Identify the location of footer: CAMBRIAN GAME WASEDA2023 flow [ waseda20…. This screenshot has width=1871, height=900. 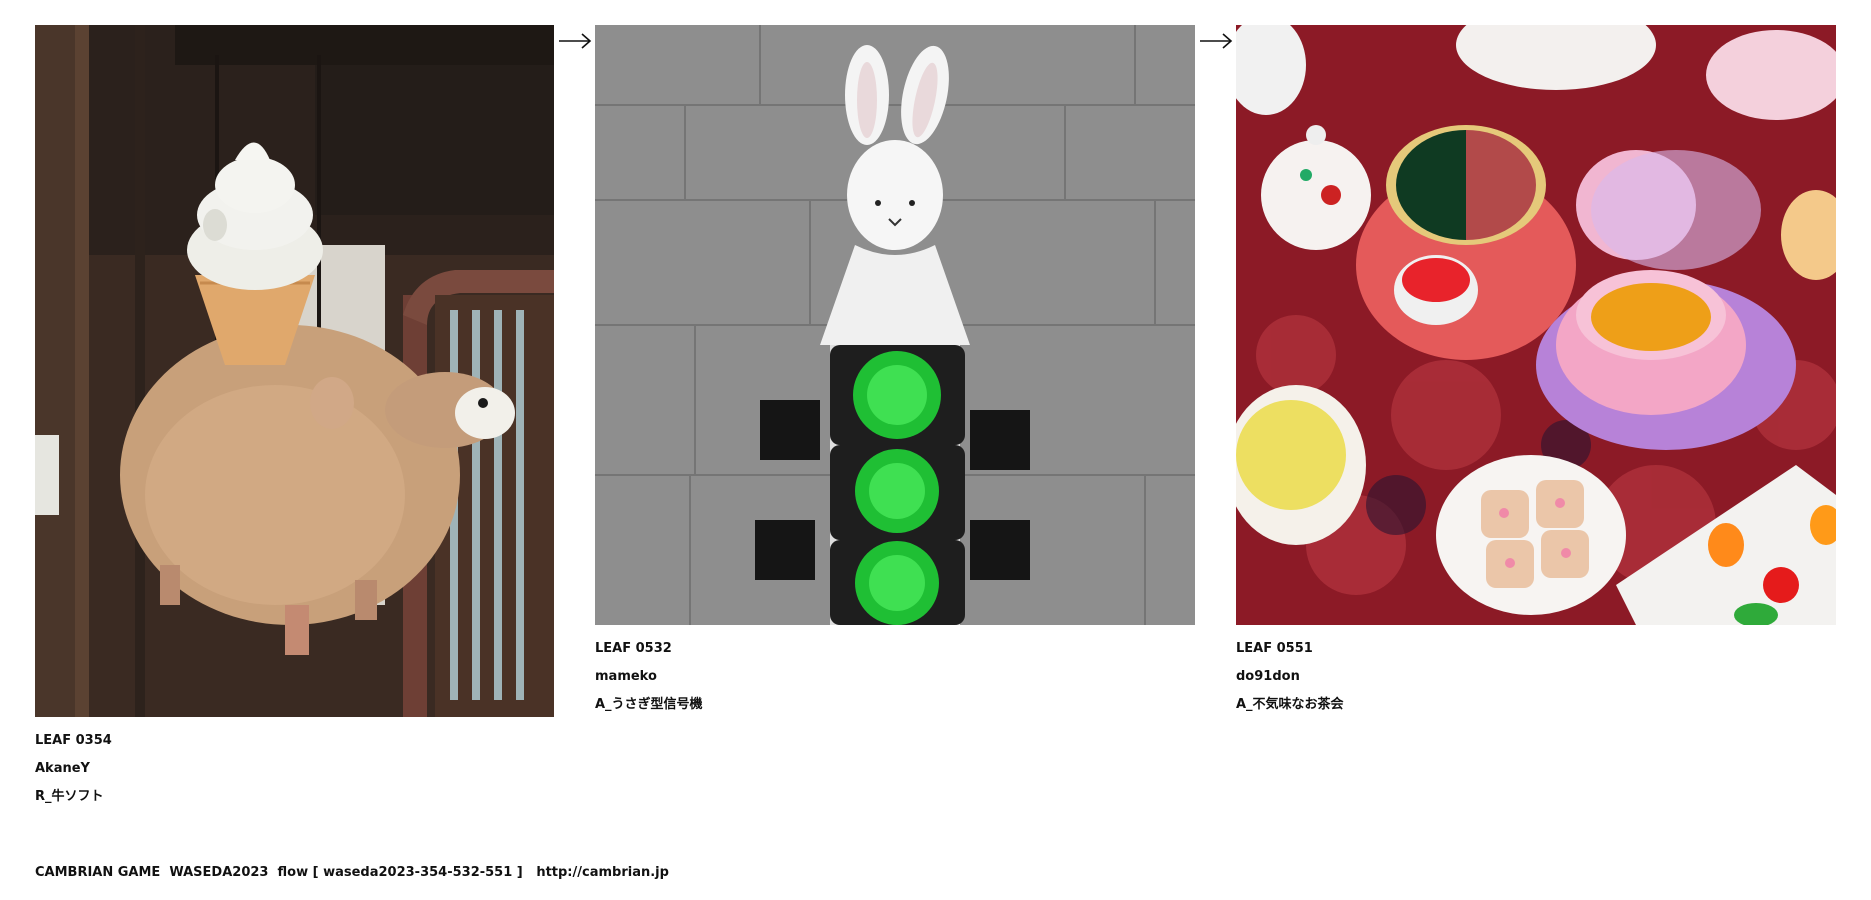
(352, 872).